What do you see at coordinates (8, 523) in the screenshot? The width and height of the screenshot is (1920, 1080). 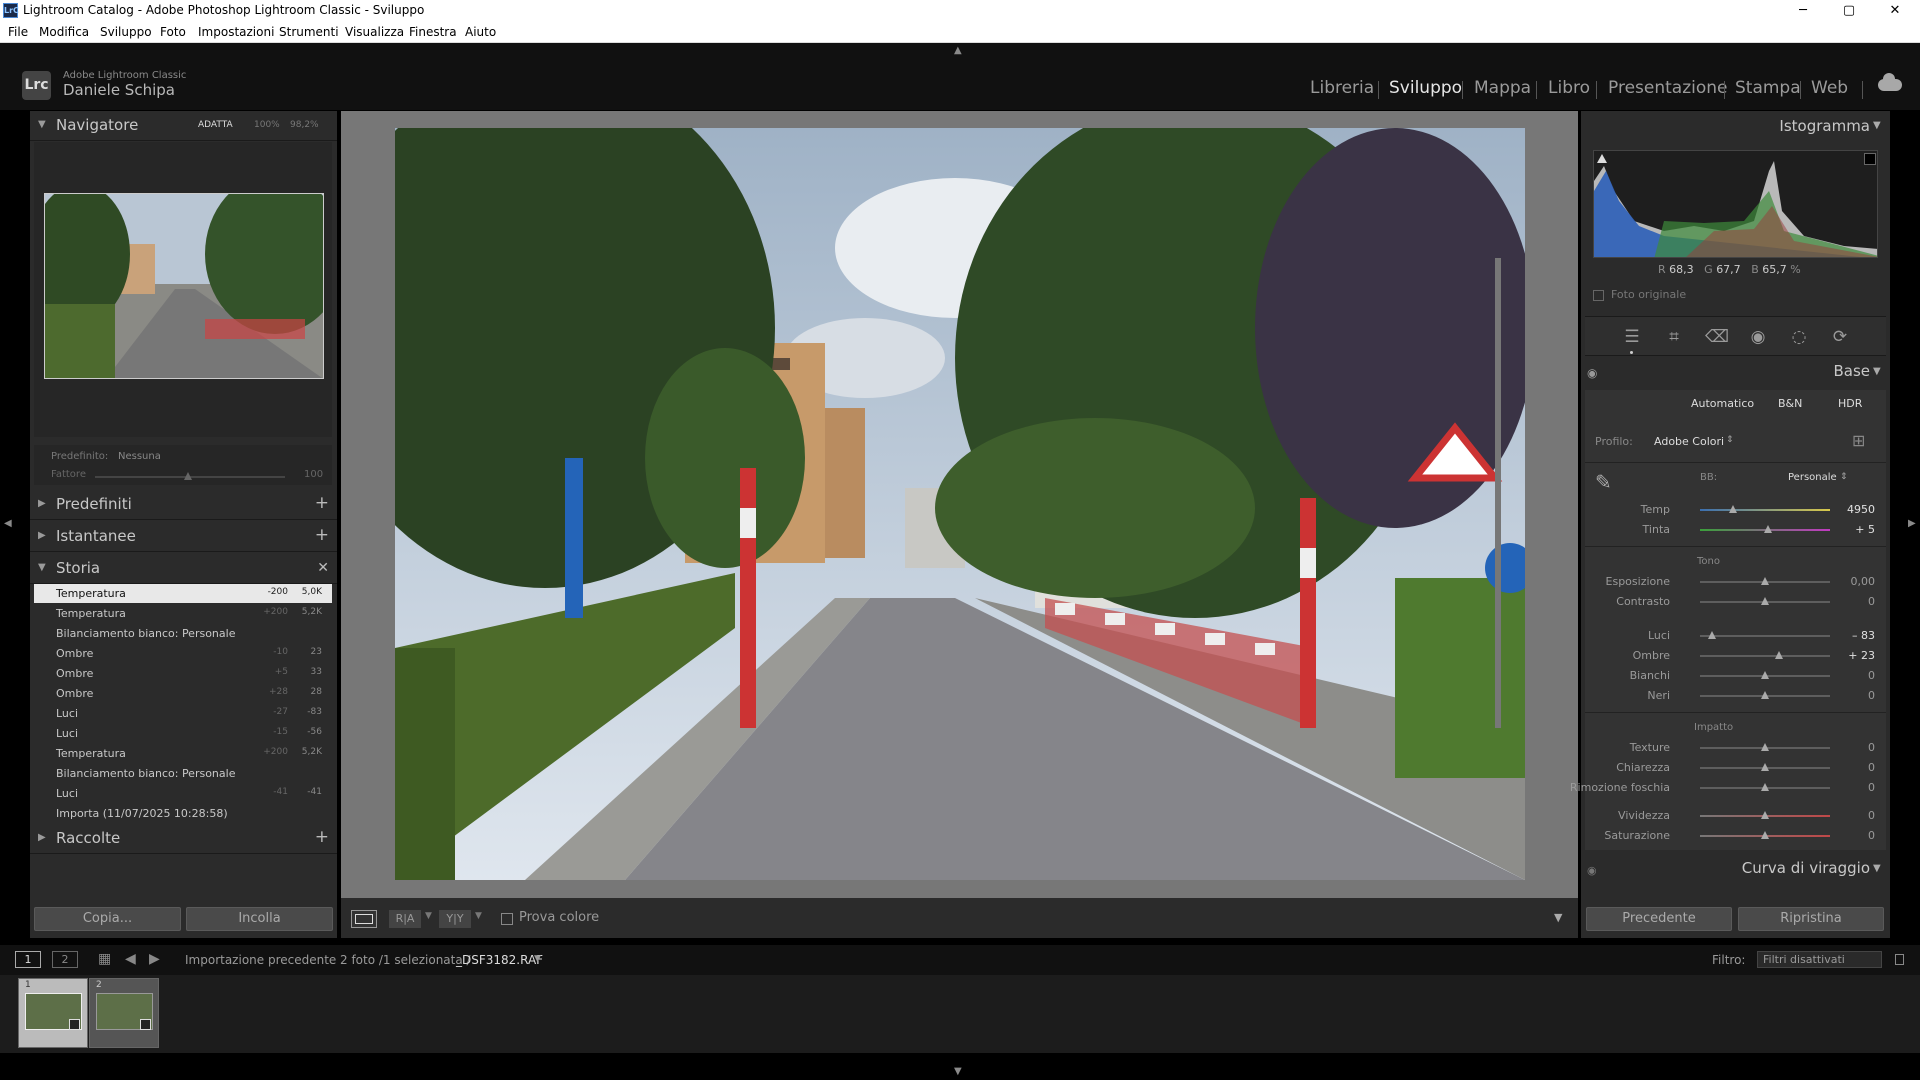 I see `left-panel-toggle-icon: ◀` at bounding box center [8, 523].